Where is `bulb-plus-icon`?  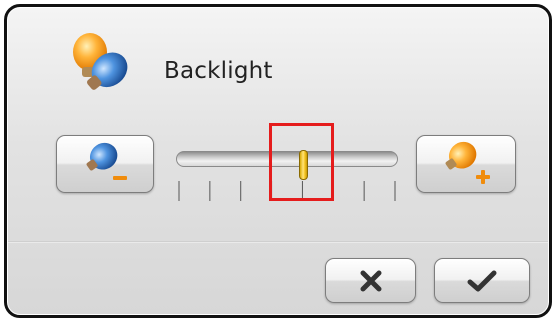
bulb-plus-icon is located at coordinates (467, 162).